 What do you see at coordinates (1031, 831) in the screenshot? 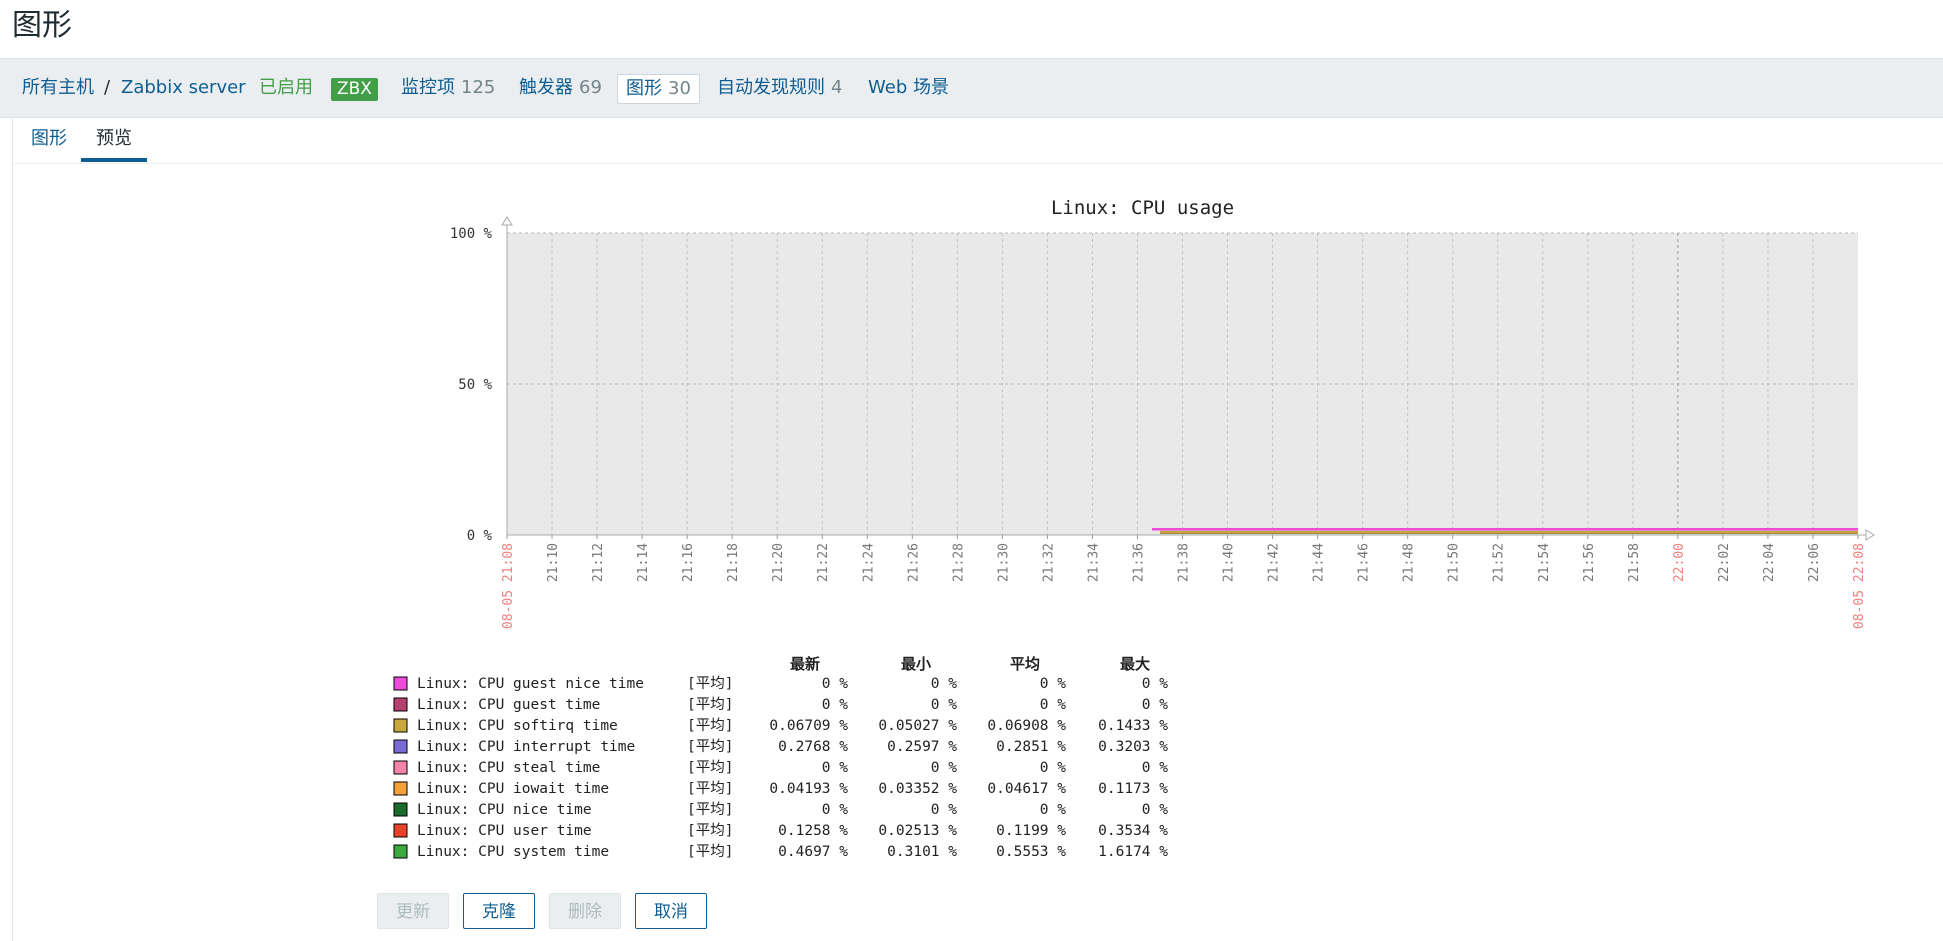
I see `legend-value-avg: 0.1199 %` at bounding box center [1031, 831].